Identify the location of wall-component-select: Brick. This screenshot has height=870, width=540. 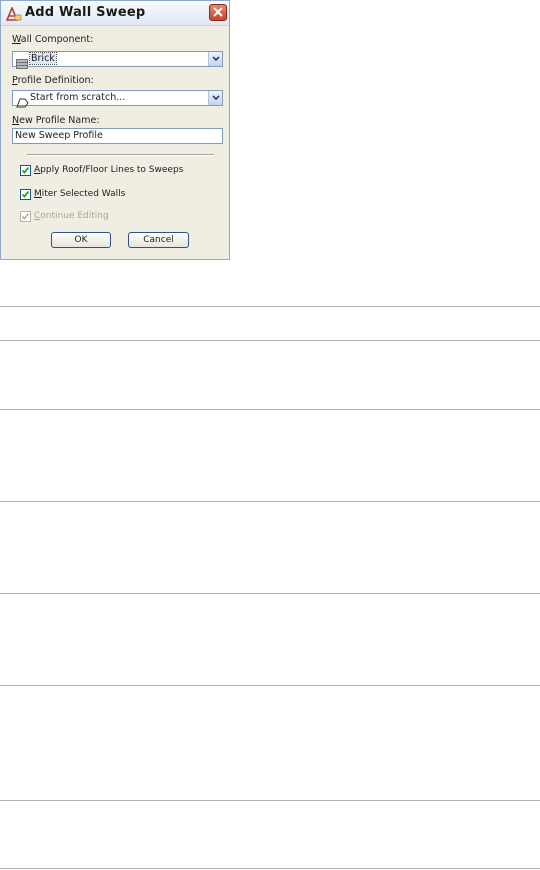
(117, 60).